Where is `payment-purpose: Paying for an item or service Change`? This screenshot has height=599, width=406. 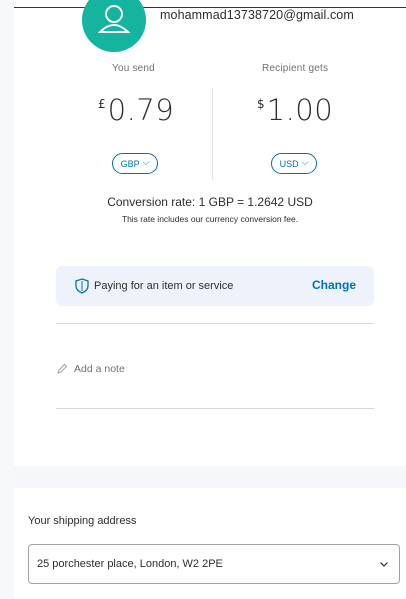
payment-purpose: Paying for an item or service Change is located at coordinates (215, 286).